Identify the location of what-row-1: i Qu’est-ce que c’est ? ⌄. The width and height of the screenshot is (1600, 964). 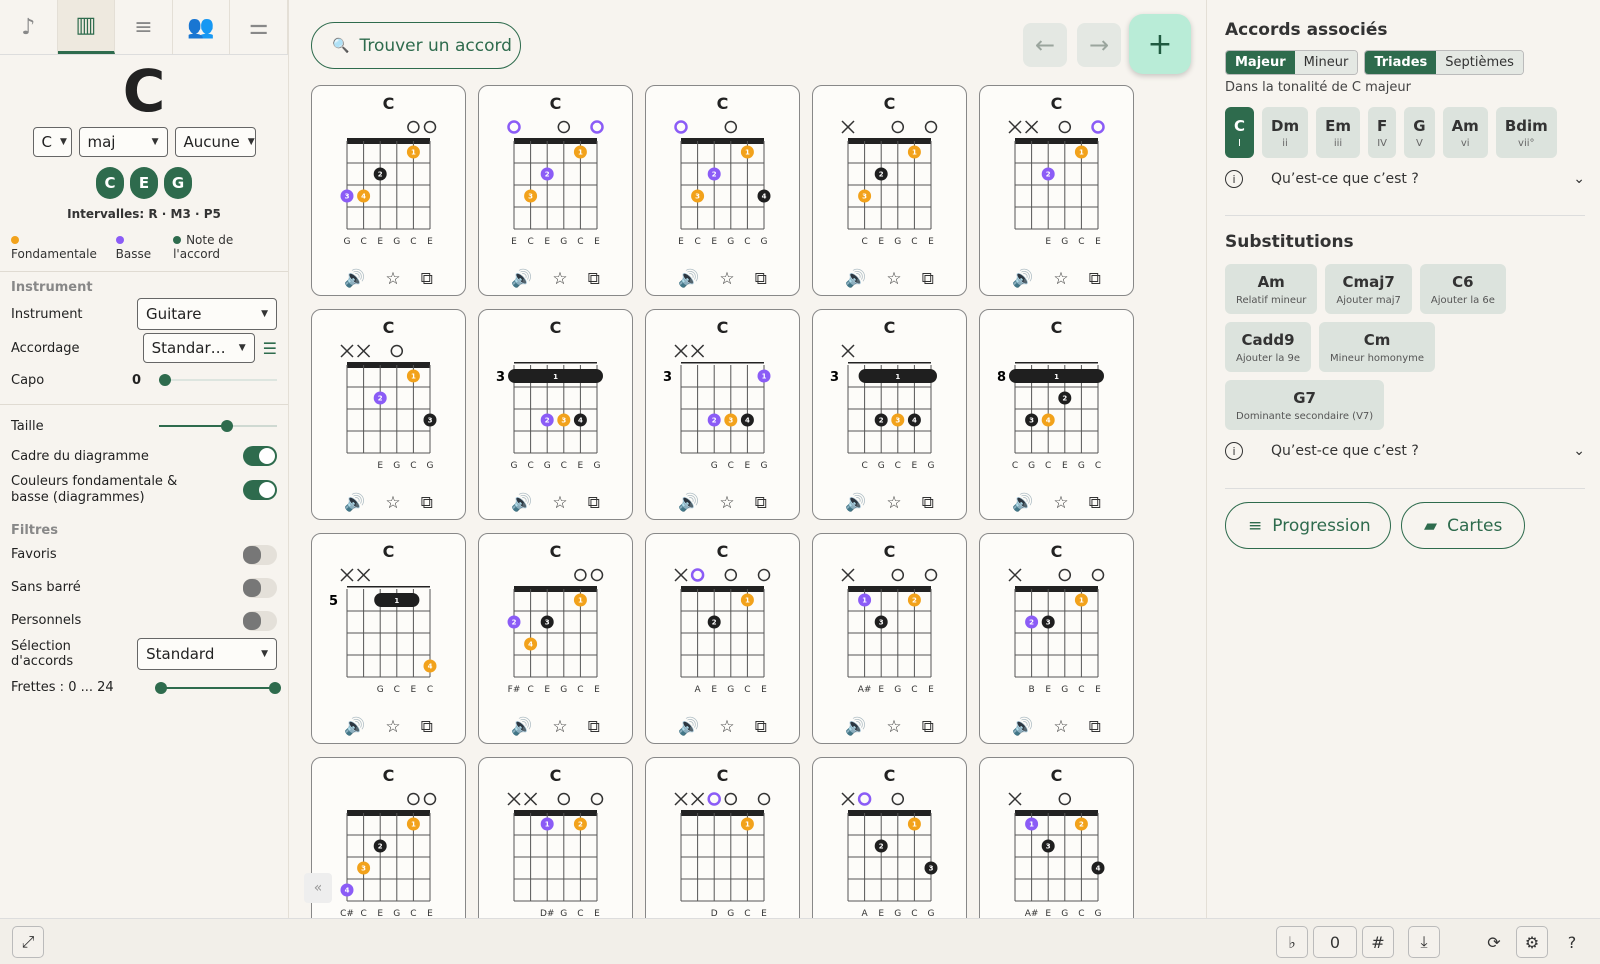
(1405, 179).